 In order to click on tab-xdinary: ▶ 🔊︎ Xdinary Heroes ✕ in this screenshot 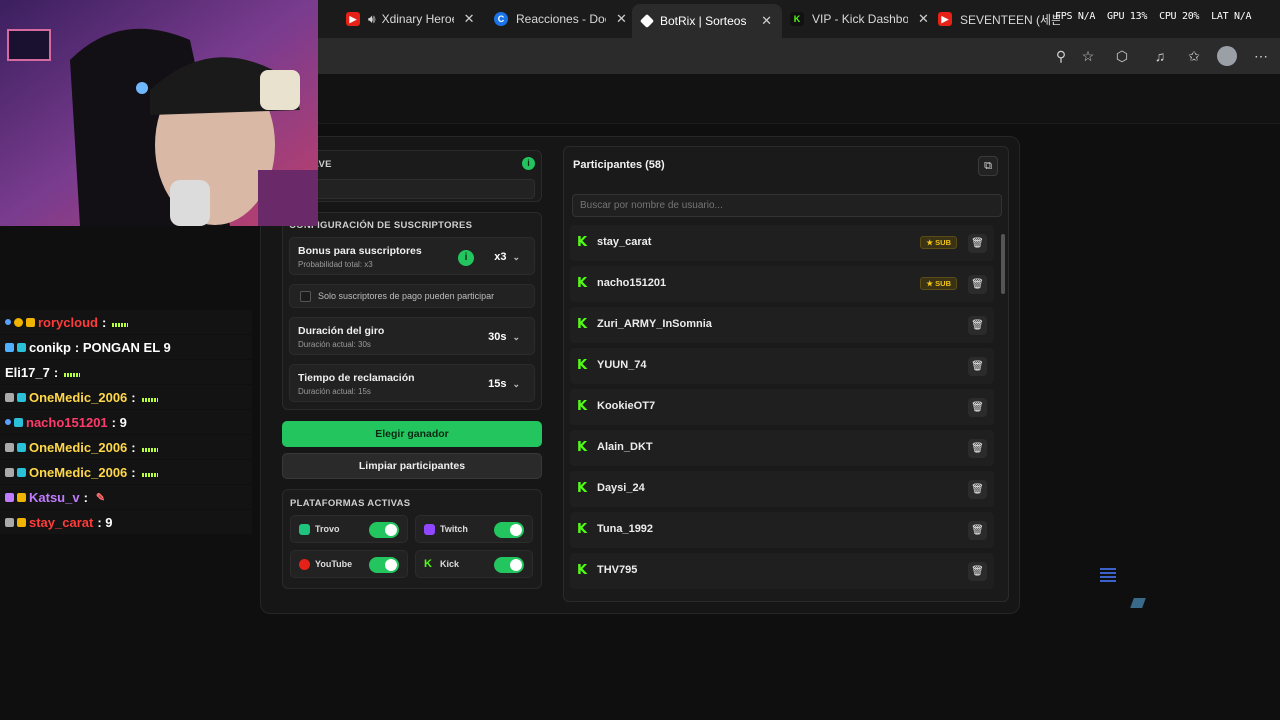, I will do `click(410, 19)`.